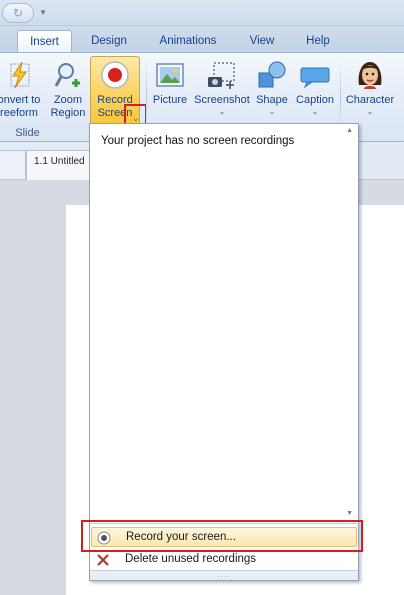 The width and height of the screenshot is (404, 595). Describe the element at coordinates (370, 92) in the screenshot. I see `character-button: Character ⌄` at that location.